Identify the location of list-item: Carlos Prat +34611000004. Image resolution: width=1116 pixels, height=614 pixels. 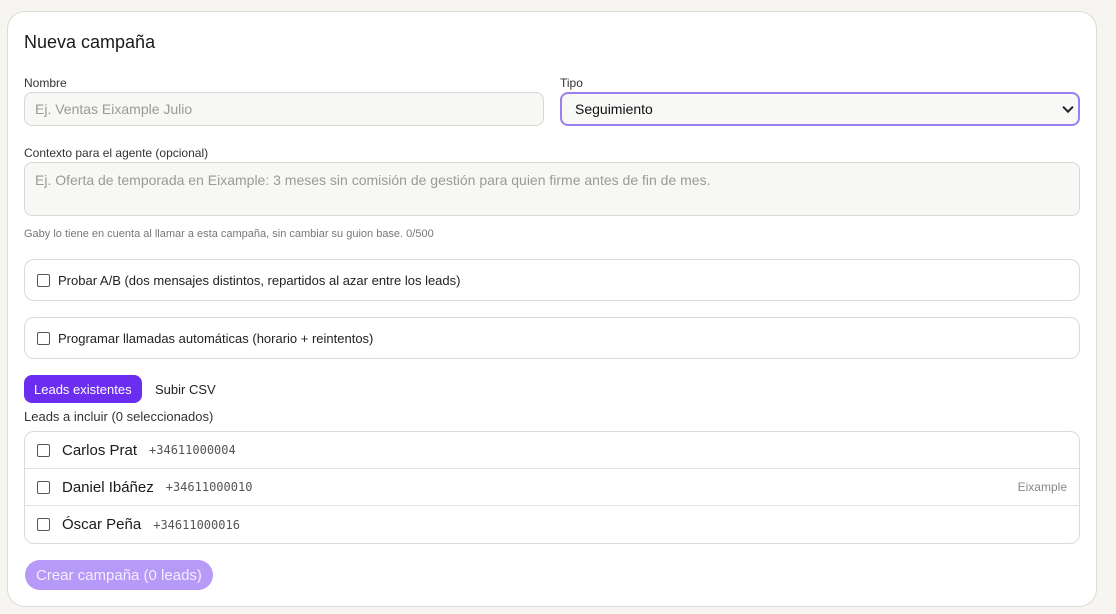
(552, 450).